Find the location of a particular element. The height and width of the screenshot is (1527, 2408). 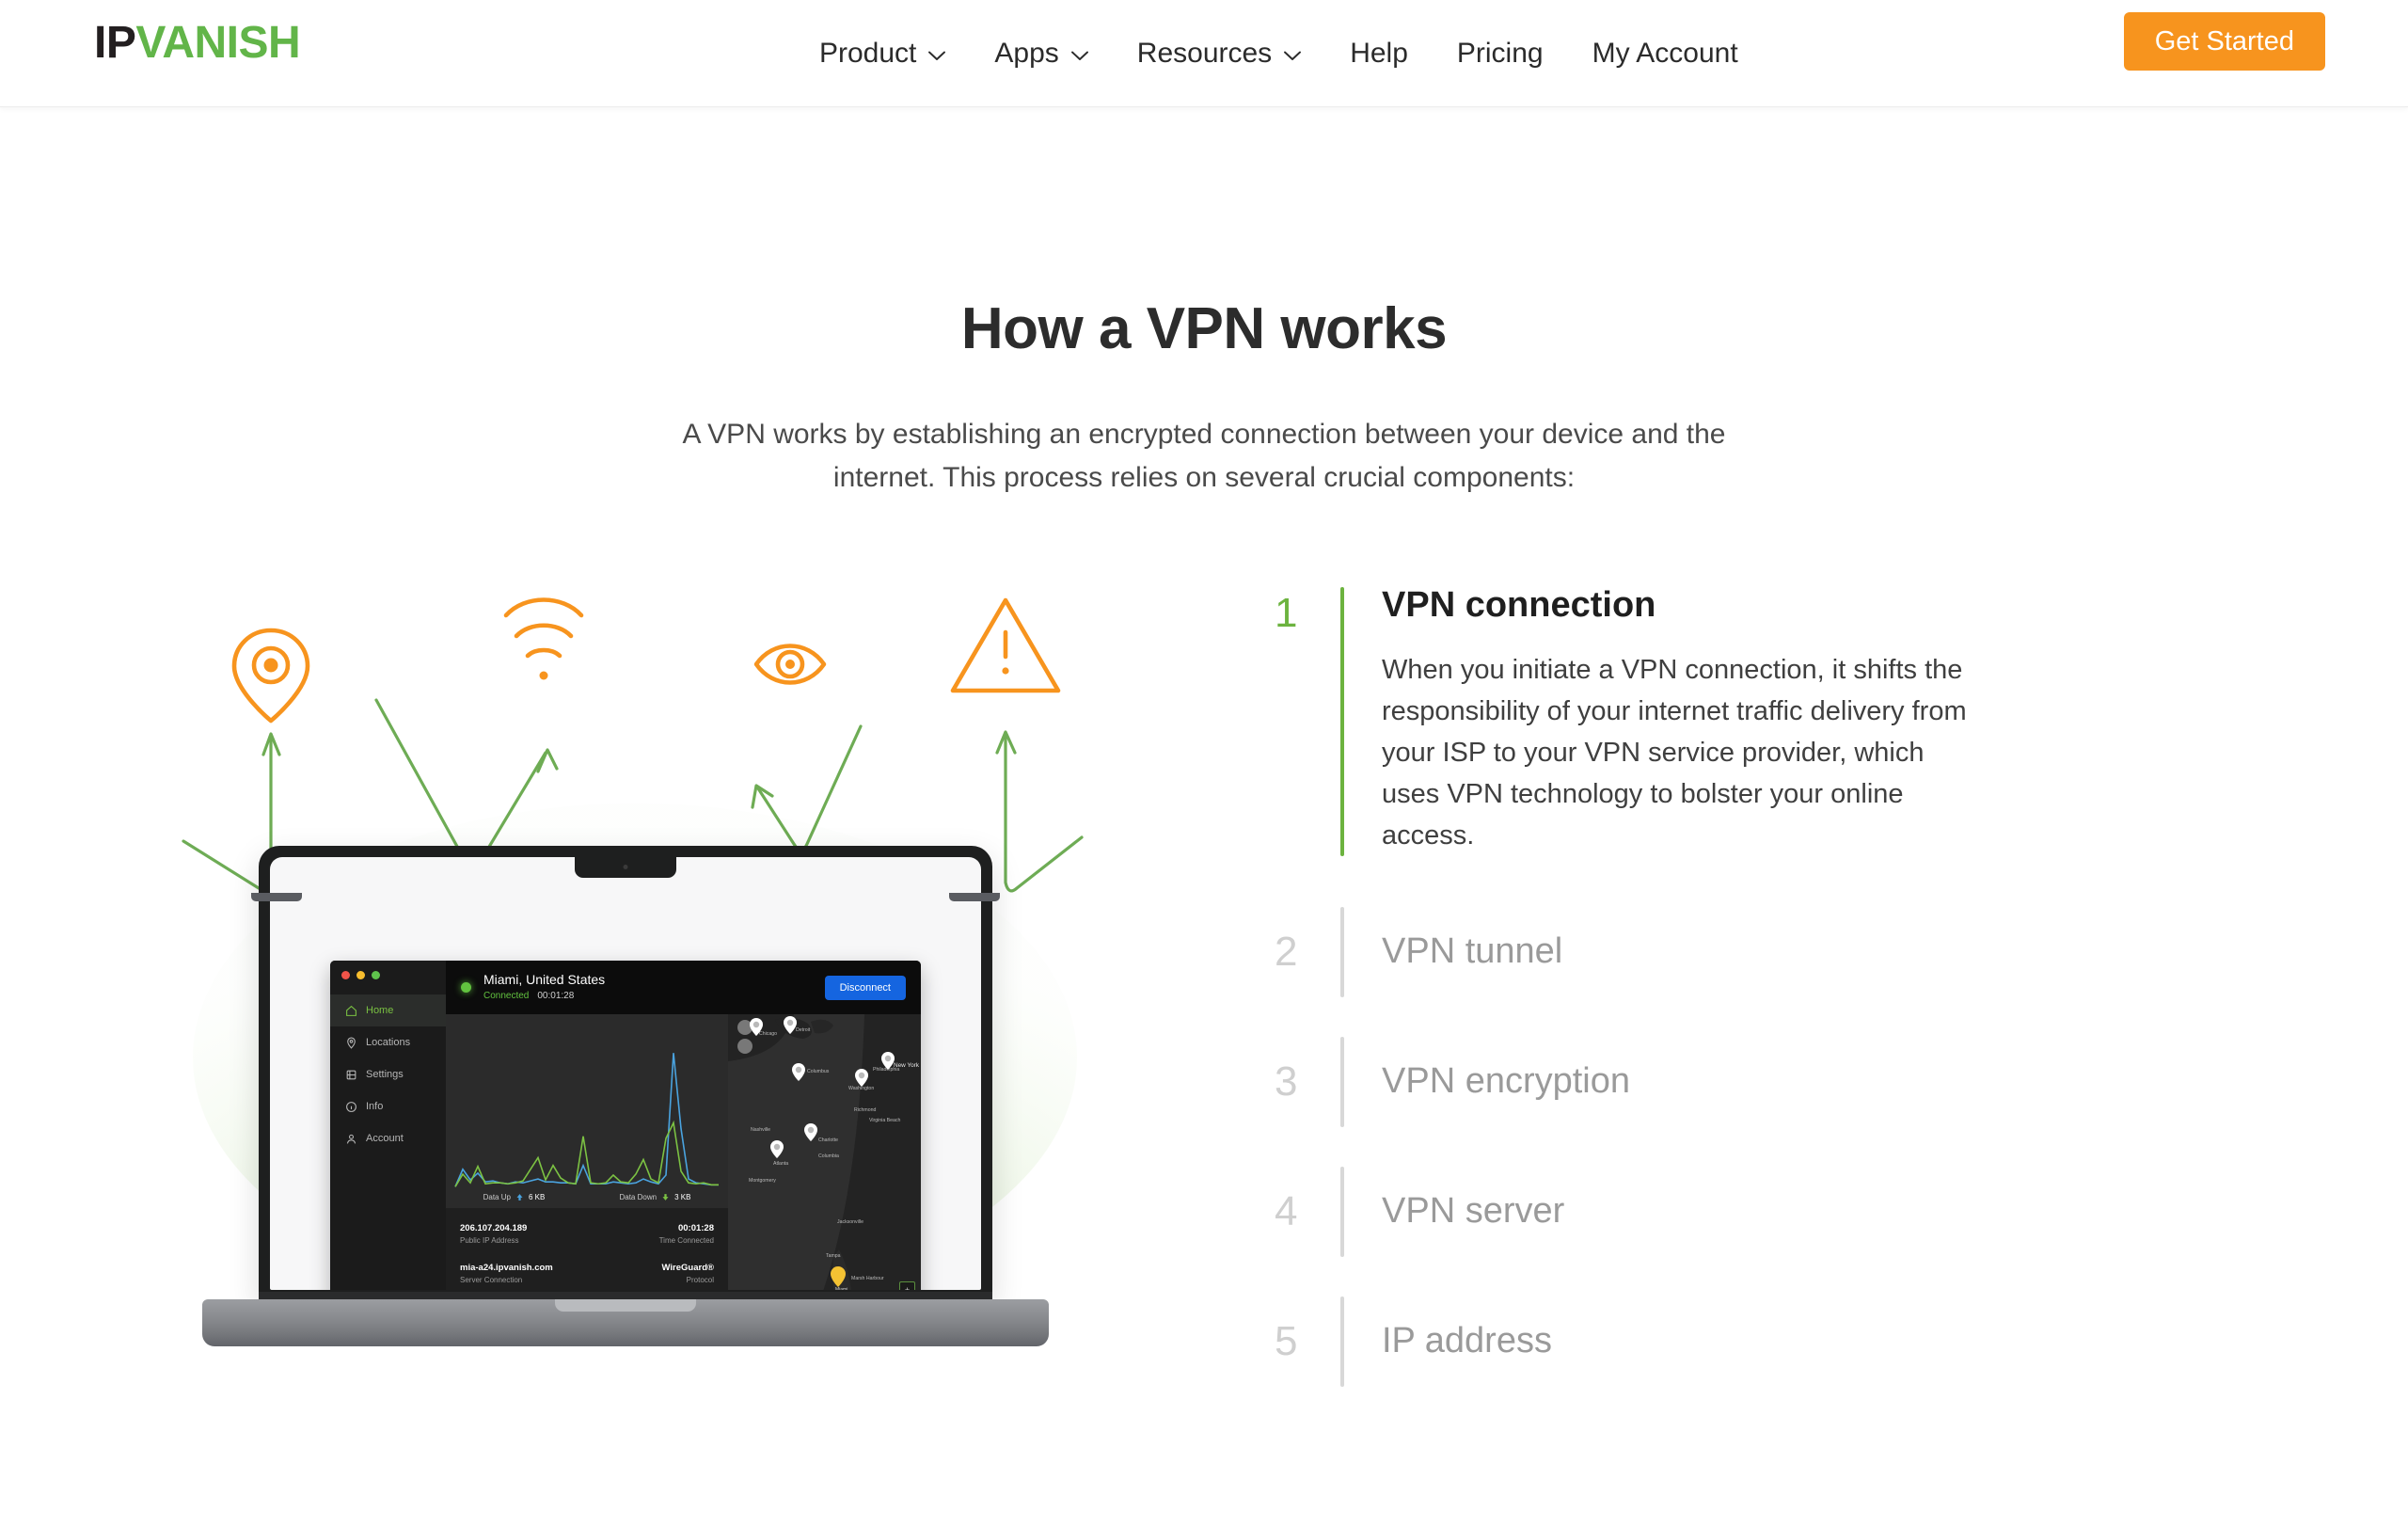

nav-label-help: Help is located at coordinates (1379, 53).